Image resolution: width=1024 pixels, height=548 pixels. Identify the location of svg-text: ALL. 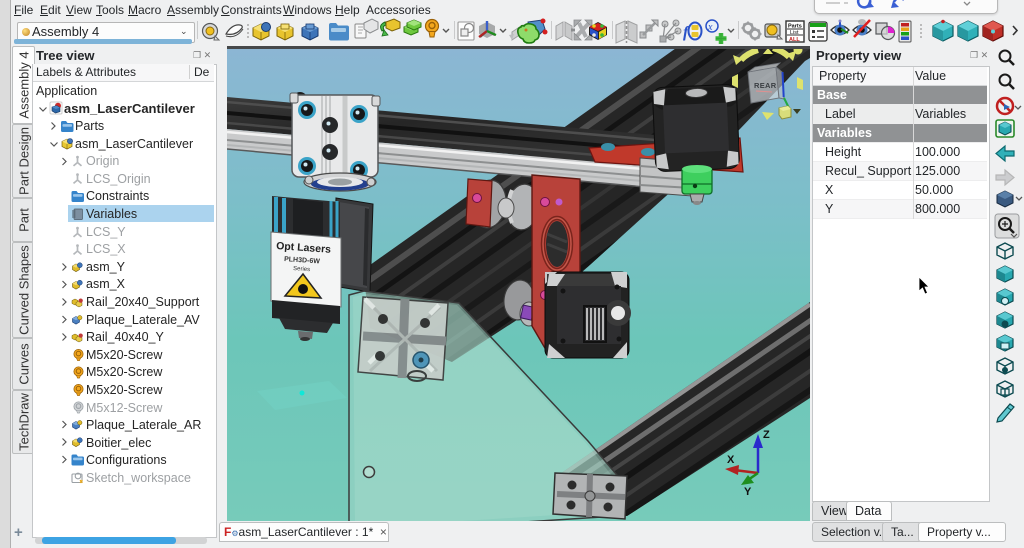
(794, 40).